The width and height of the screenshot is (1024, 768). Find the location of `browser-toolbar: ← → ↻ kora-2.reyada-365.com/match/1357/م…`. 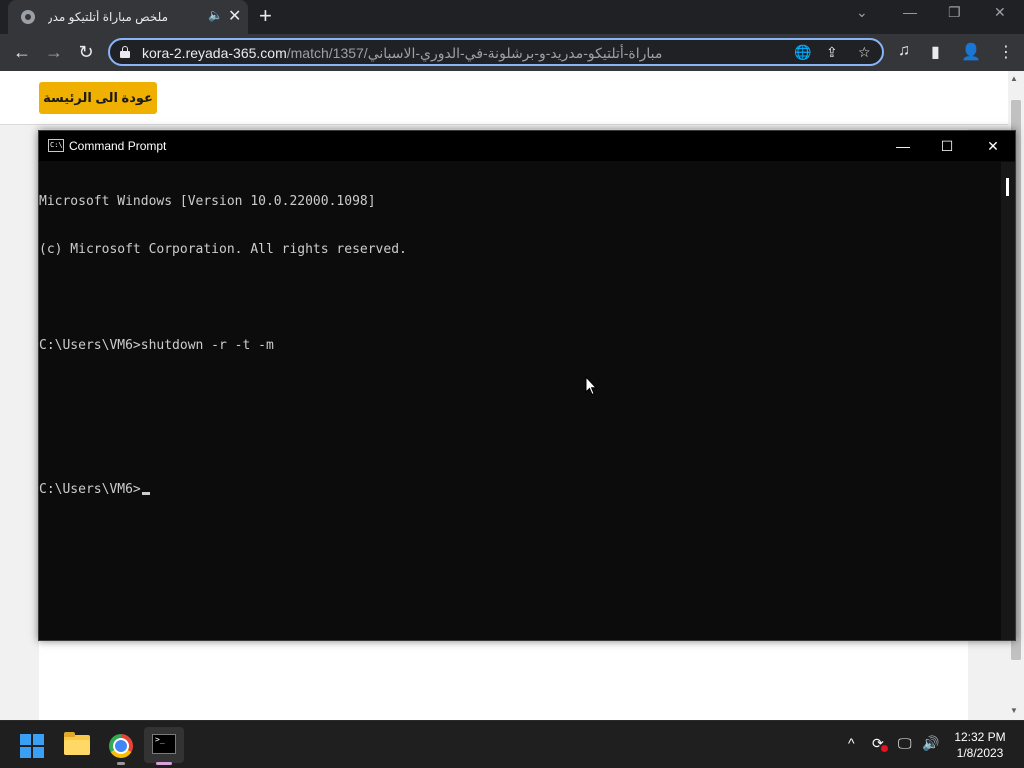

browser-toolbar: ← → ↻ kora-2.reyada-365.com/match/1357/م… is located at coordinates (512, 52).